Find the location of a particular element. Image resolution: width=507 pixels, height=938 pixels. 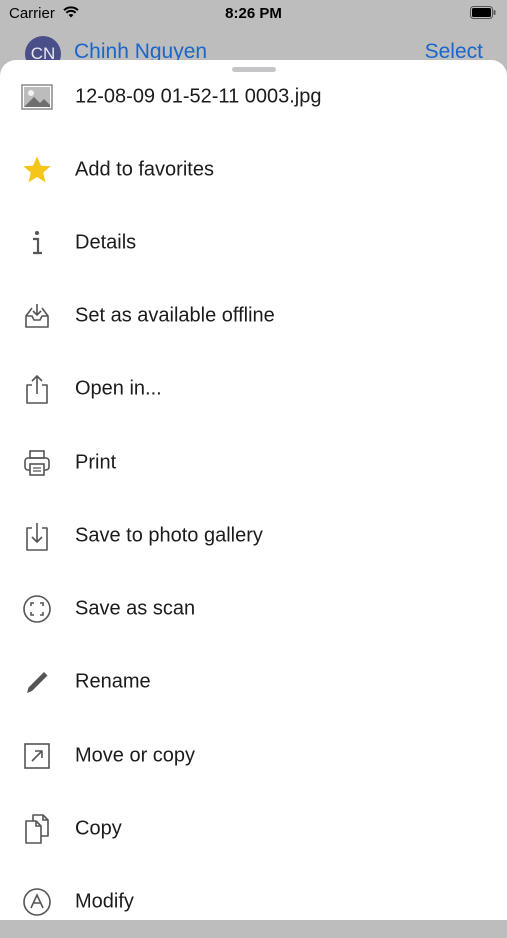

set-offline-item: Set as available offline is located at coordinates (253, 315).